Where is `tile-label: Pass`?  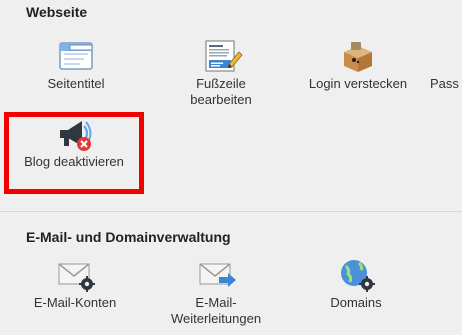 tile-label: Pass is located at coordinates (444, 83).